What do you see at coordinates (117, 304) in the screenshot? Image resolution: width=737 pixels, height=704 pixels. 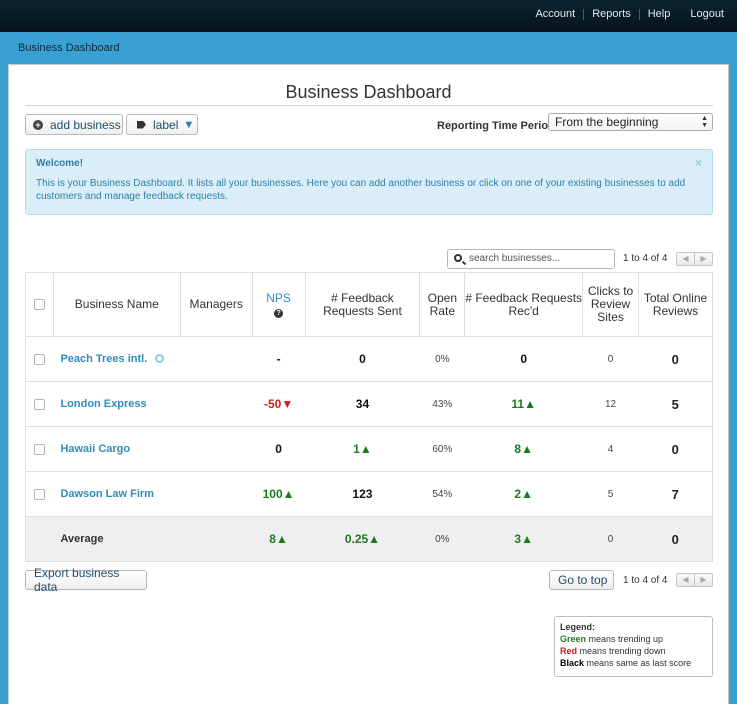 I see `business-name-header: Business Name` at bounding box center [117, 304].